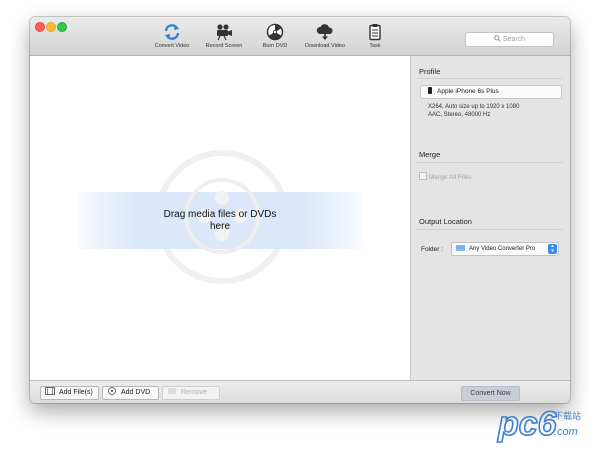 This screenshot has width=600, height=450. I want to click on folder-label: Folder :, so click(432, 249).